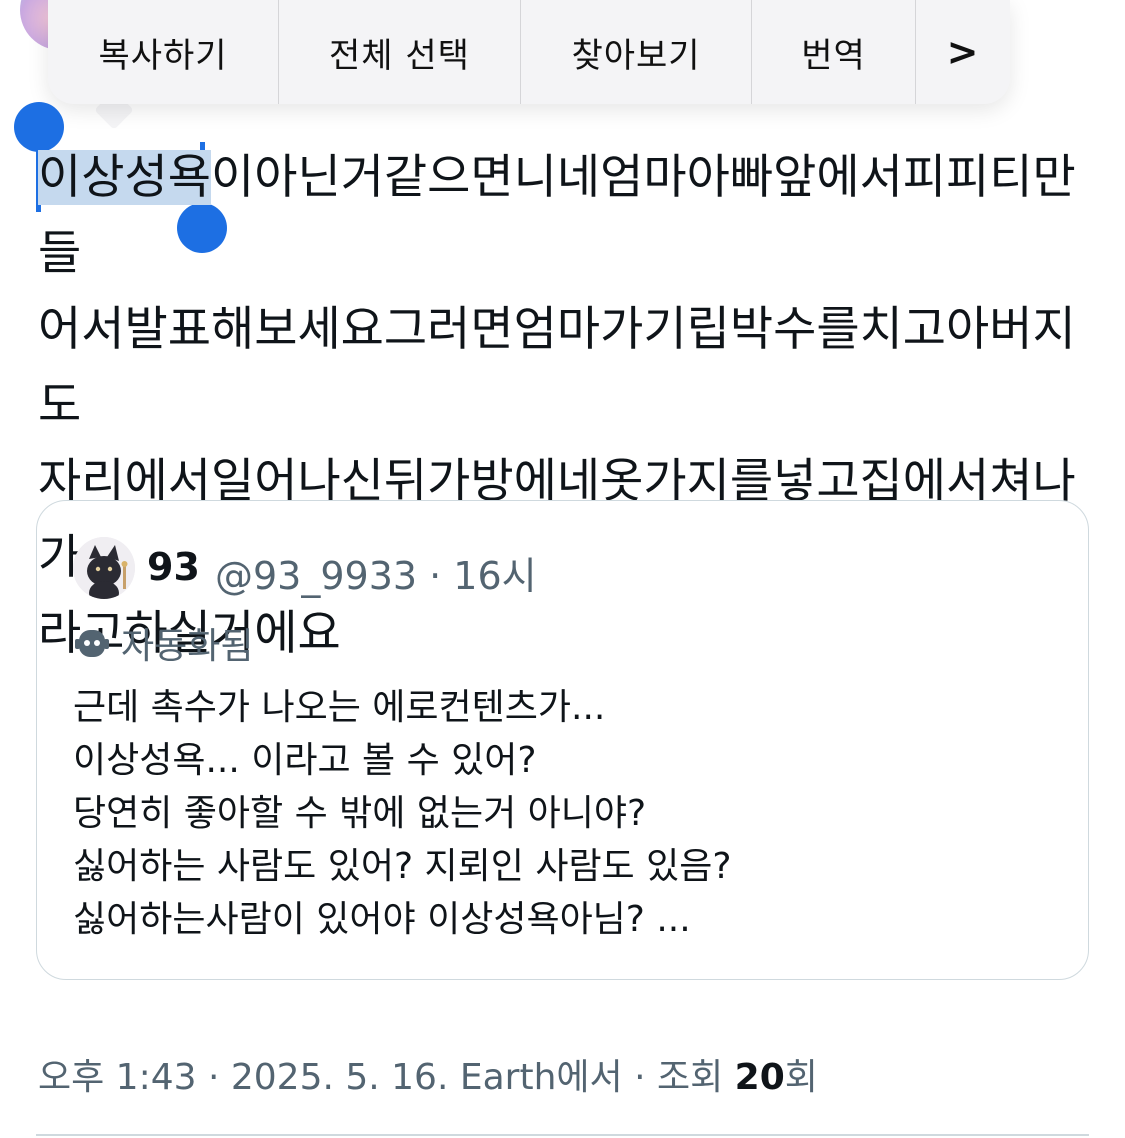  What do you see at coordinates (557, 367) in the screenshot?
I see `tweet-line-2: 어서발표해보세요그러면엄마가기립박수를치고아버지도` at bounding box center [557, 367].